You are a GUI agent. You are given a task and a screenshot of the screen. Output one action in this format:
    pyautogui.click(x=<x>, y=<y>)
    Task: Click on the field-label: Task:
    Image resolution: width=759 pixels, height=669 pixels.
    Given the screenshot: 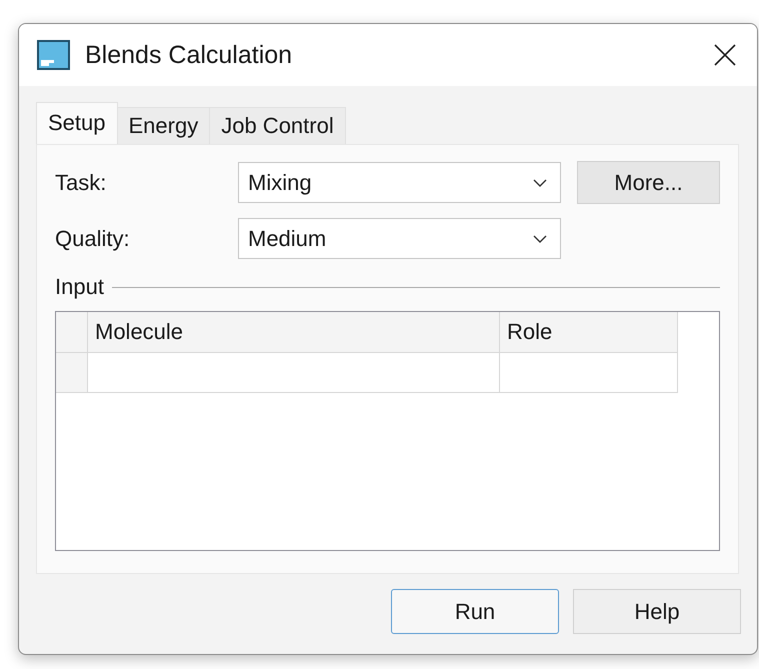 What is the action you would take?
    pyautogui.click(x=81, y=183)
    